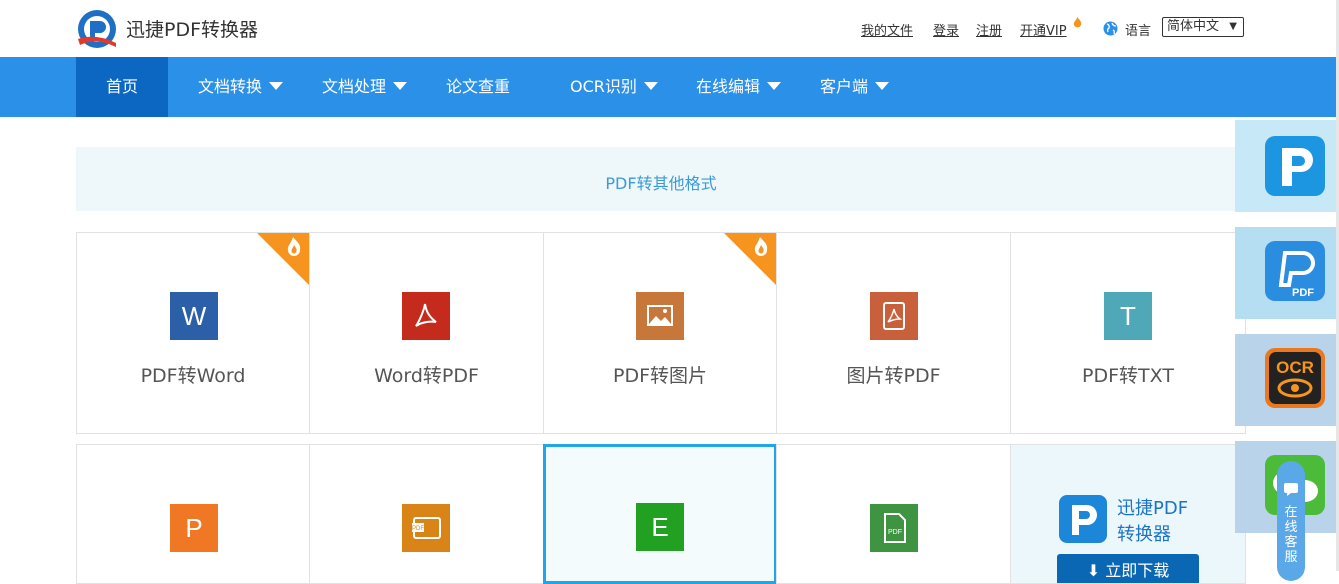  I want to click on tool-label: PDF转TXT, so click(1128, 376).